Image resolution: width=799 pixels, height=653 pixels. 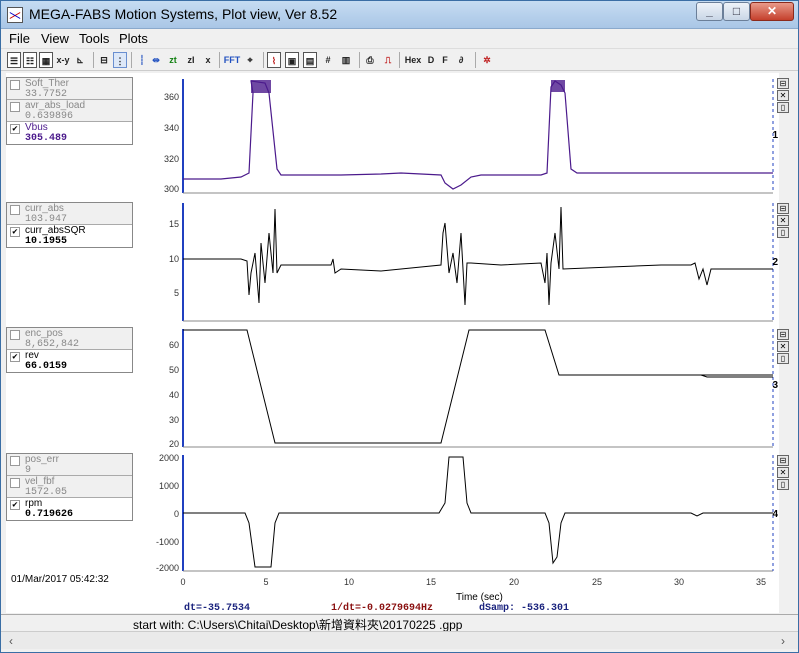 What do you see at coordinates (413, 60) in the screenshot?
I see `hex-button: Hex` at bounding box center [413, 60].